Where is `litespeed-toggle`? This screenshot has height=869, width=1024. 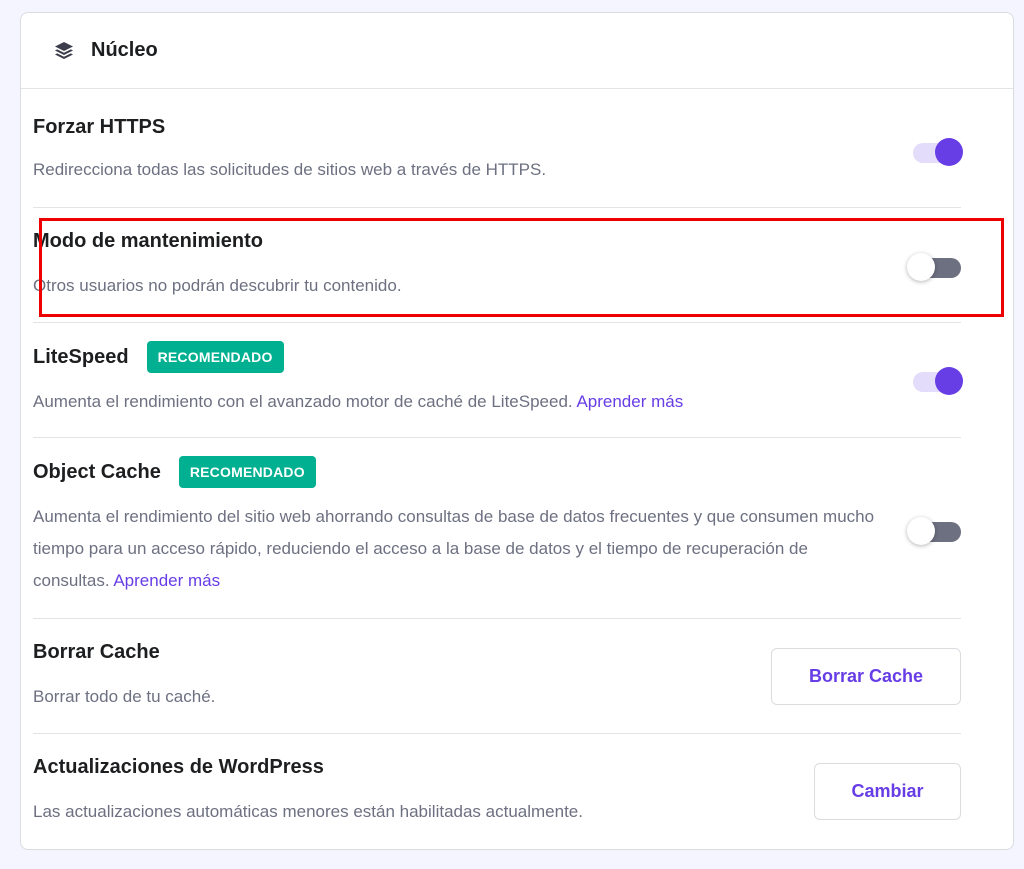
litespeed-toggle is located at coordinates (937, 379).